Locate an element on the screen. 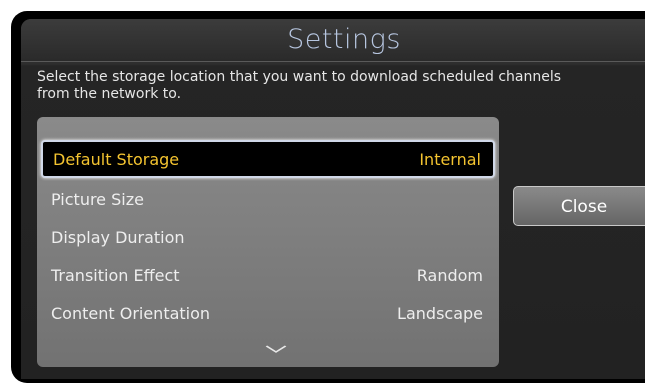 The image size is (645, 383). list-item-content-orientation: Content Orientation Landscape is located at coordinates (268, 313).